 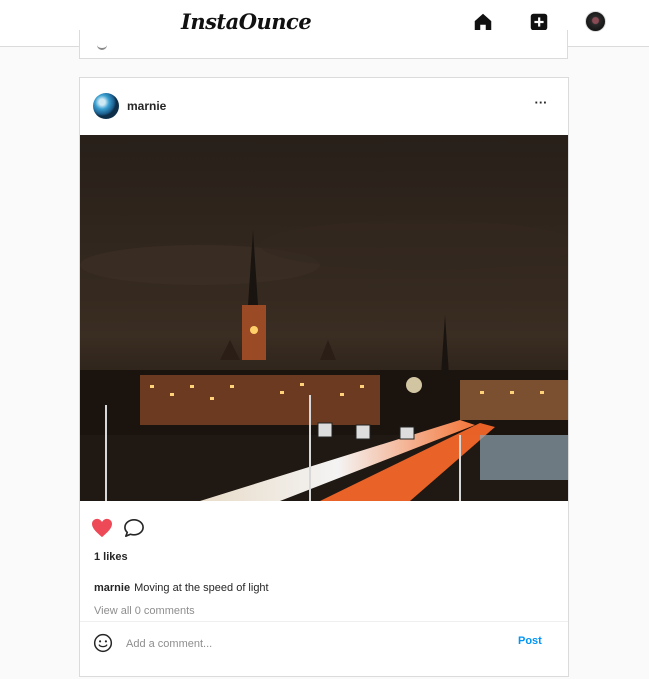 I want to click on comment-icon, so click(x=134, y=528).